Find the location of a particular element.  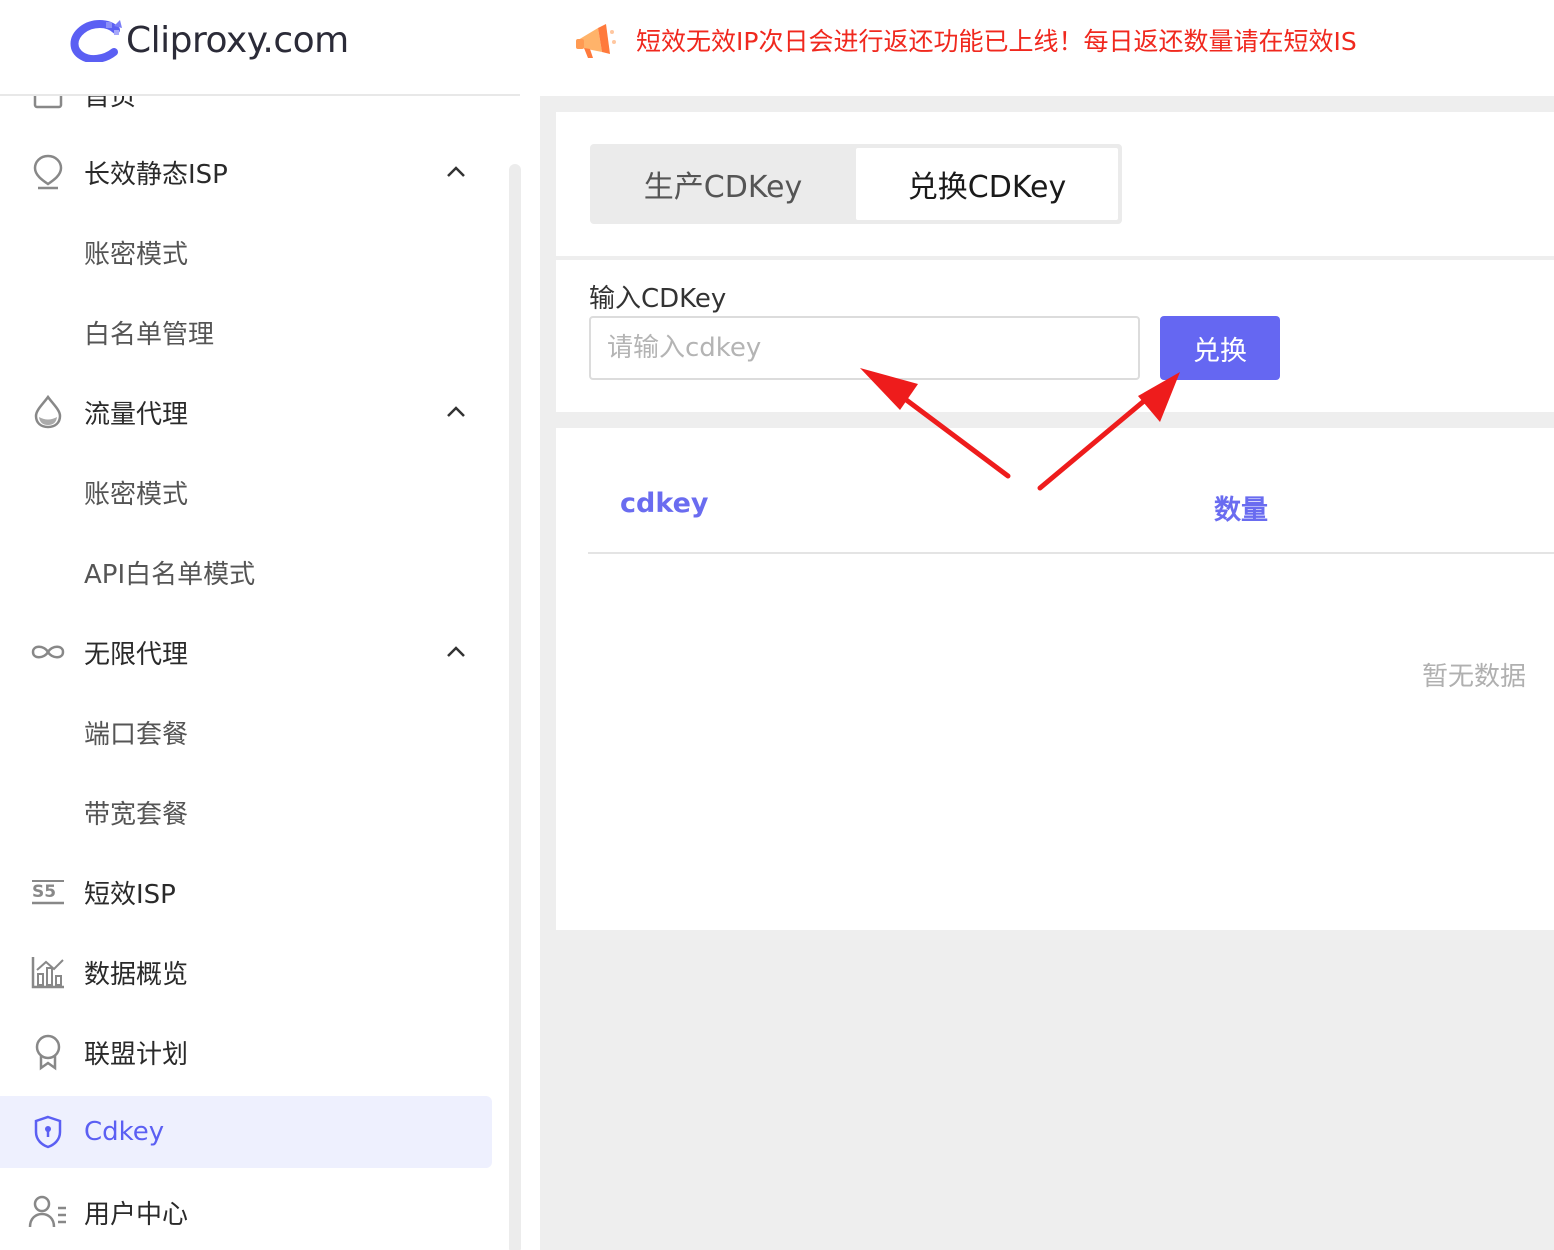

sidebar-item-label: 短效ISP is located at coordinates (130, 894).